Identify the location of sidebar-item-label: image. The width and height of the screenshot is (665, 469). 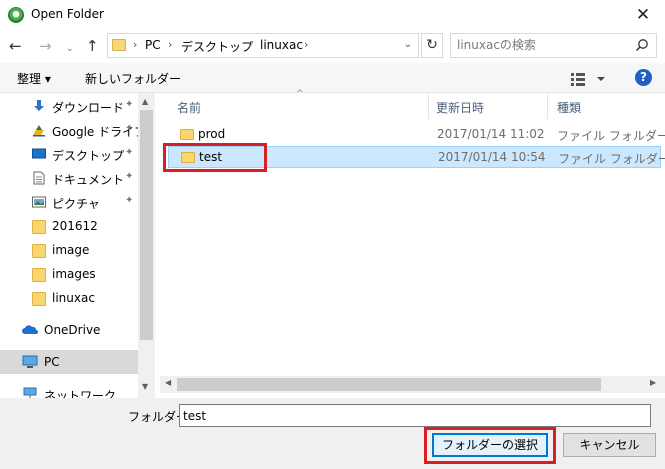
(71, 250).